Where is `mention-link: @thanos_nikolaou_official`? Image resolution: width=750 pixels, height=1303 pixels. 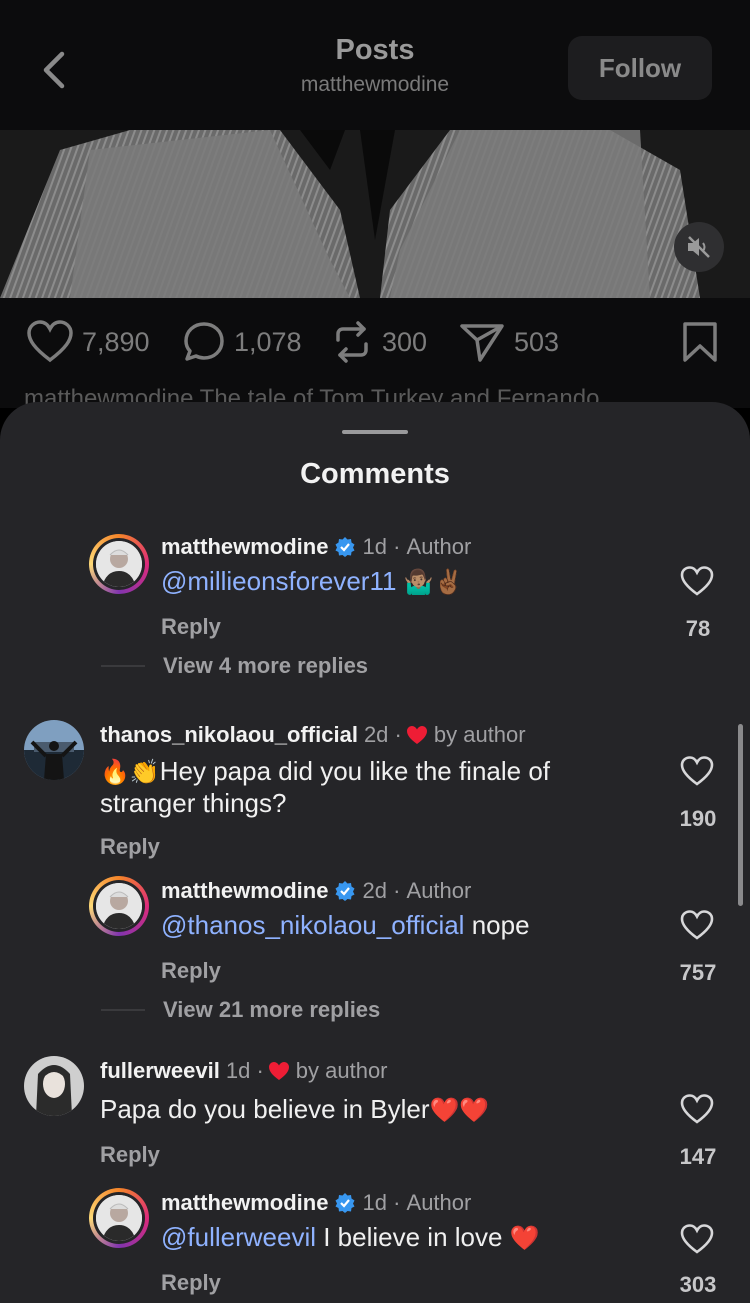 mention-link: @thanos_nikolaou_official is located at coordinates (312, 925).